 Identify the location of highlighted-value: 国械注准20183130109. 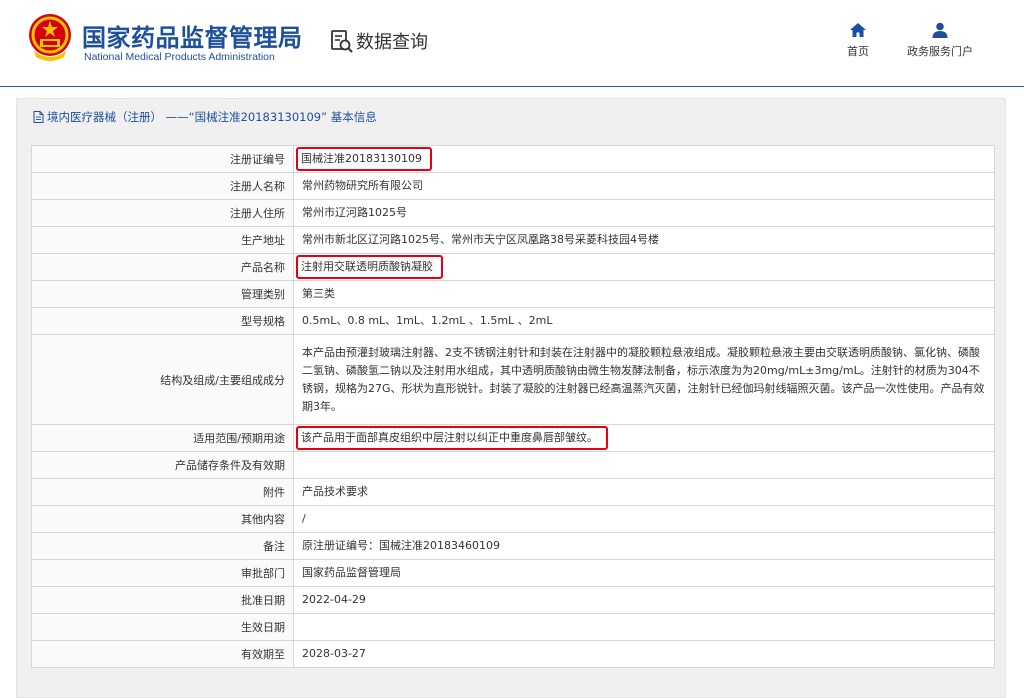
(364, 159).